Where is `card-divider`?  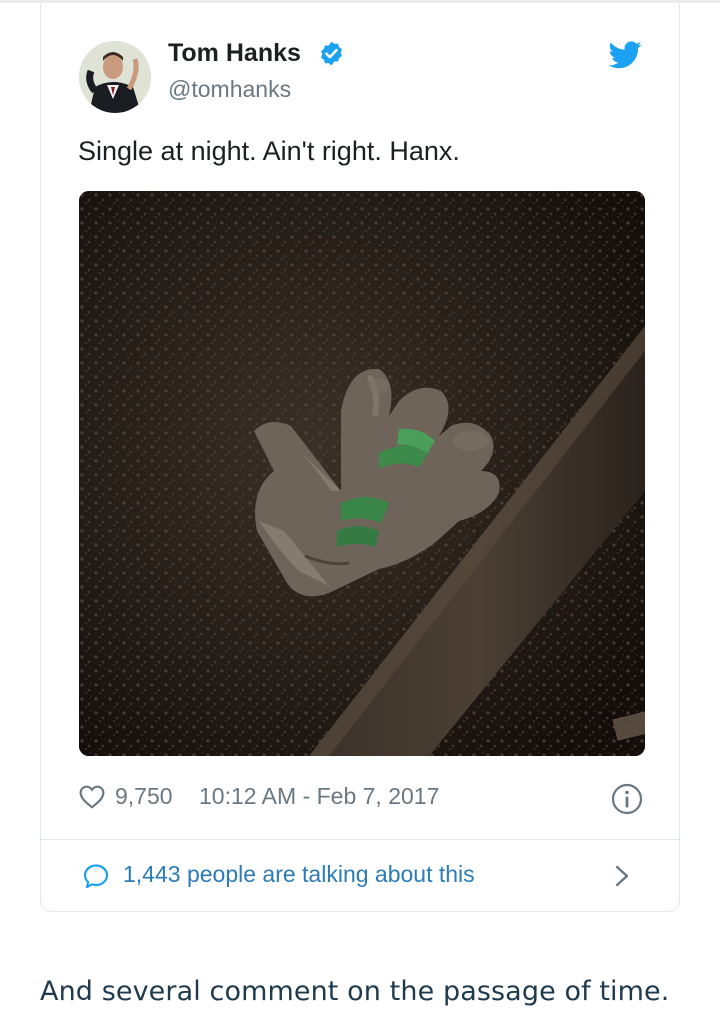 card-divider is located at coordinates (360, 839).